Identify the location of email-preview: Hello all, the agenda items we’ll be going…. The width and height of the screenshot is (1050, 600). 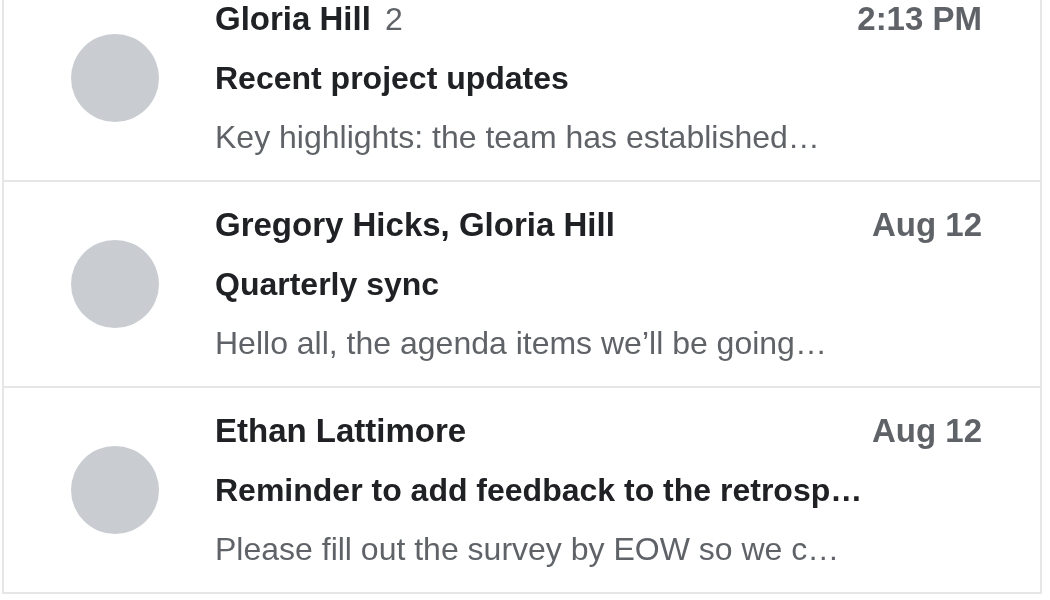
(521, 343).